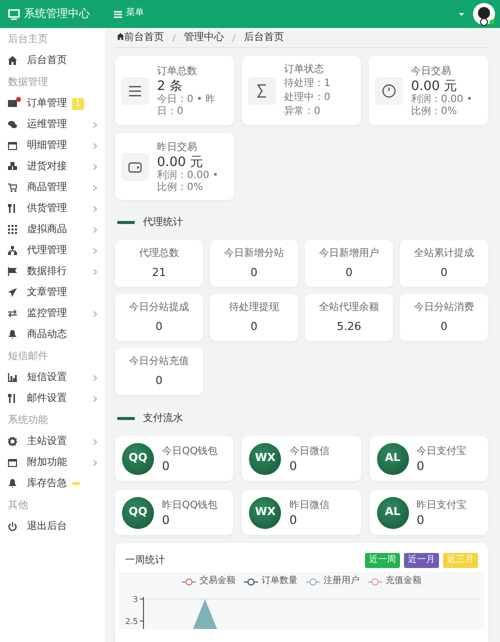 The height and width of the screenshot is (642, 500). Describe the element at coordinates (131, 621) in the screenshot. I see `axis-tick-label: 2.5` at that location.